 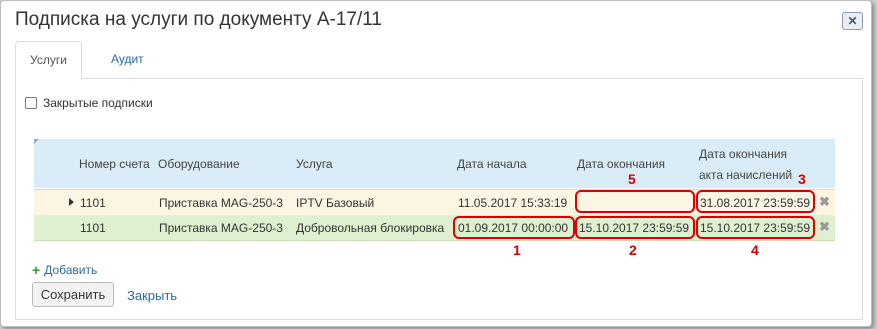 What do you see at coordinates (852, 21) in the screenshot?
I see `close-icon: ✕` at bounding box center [852, 21].